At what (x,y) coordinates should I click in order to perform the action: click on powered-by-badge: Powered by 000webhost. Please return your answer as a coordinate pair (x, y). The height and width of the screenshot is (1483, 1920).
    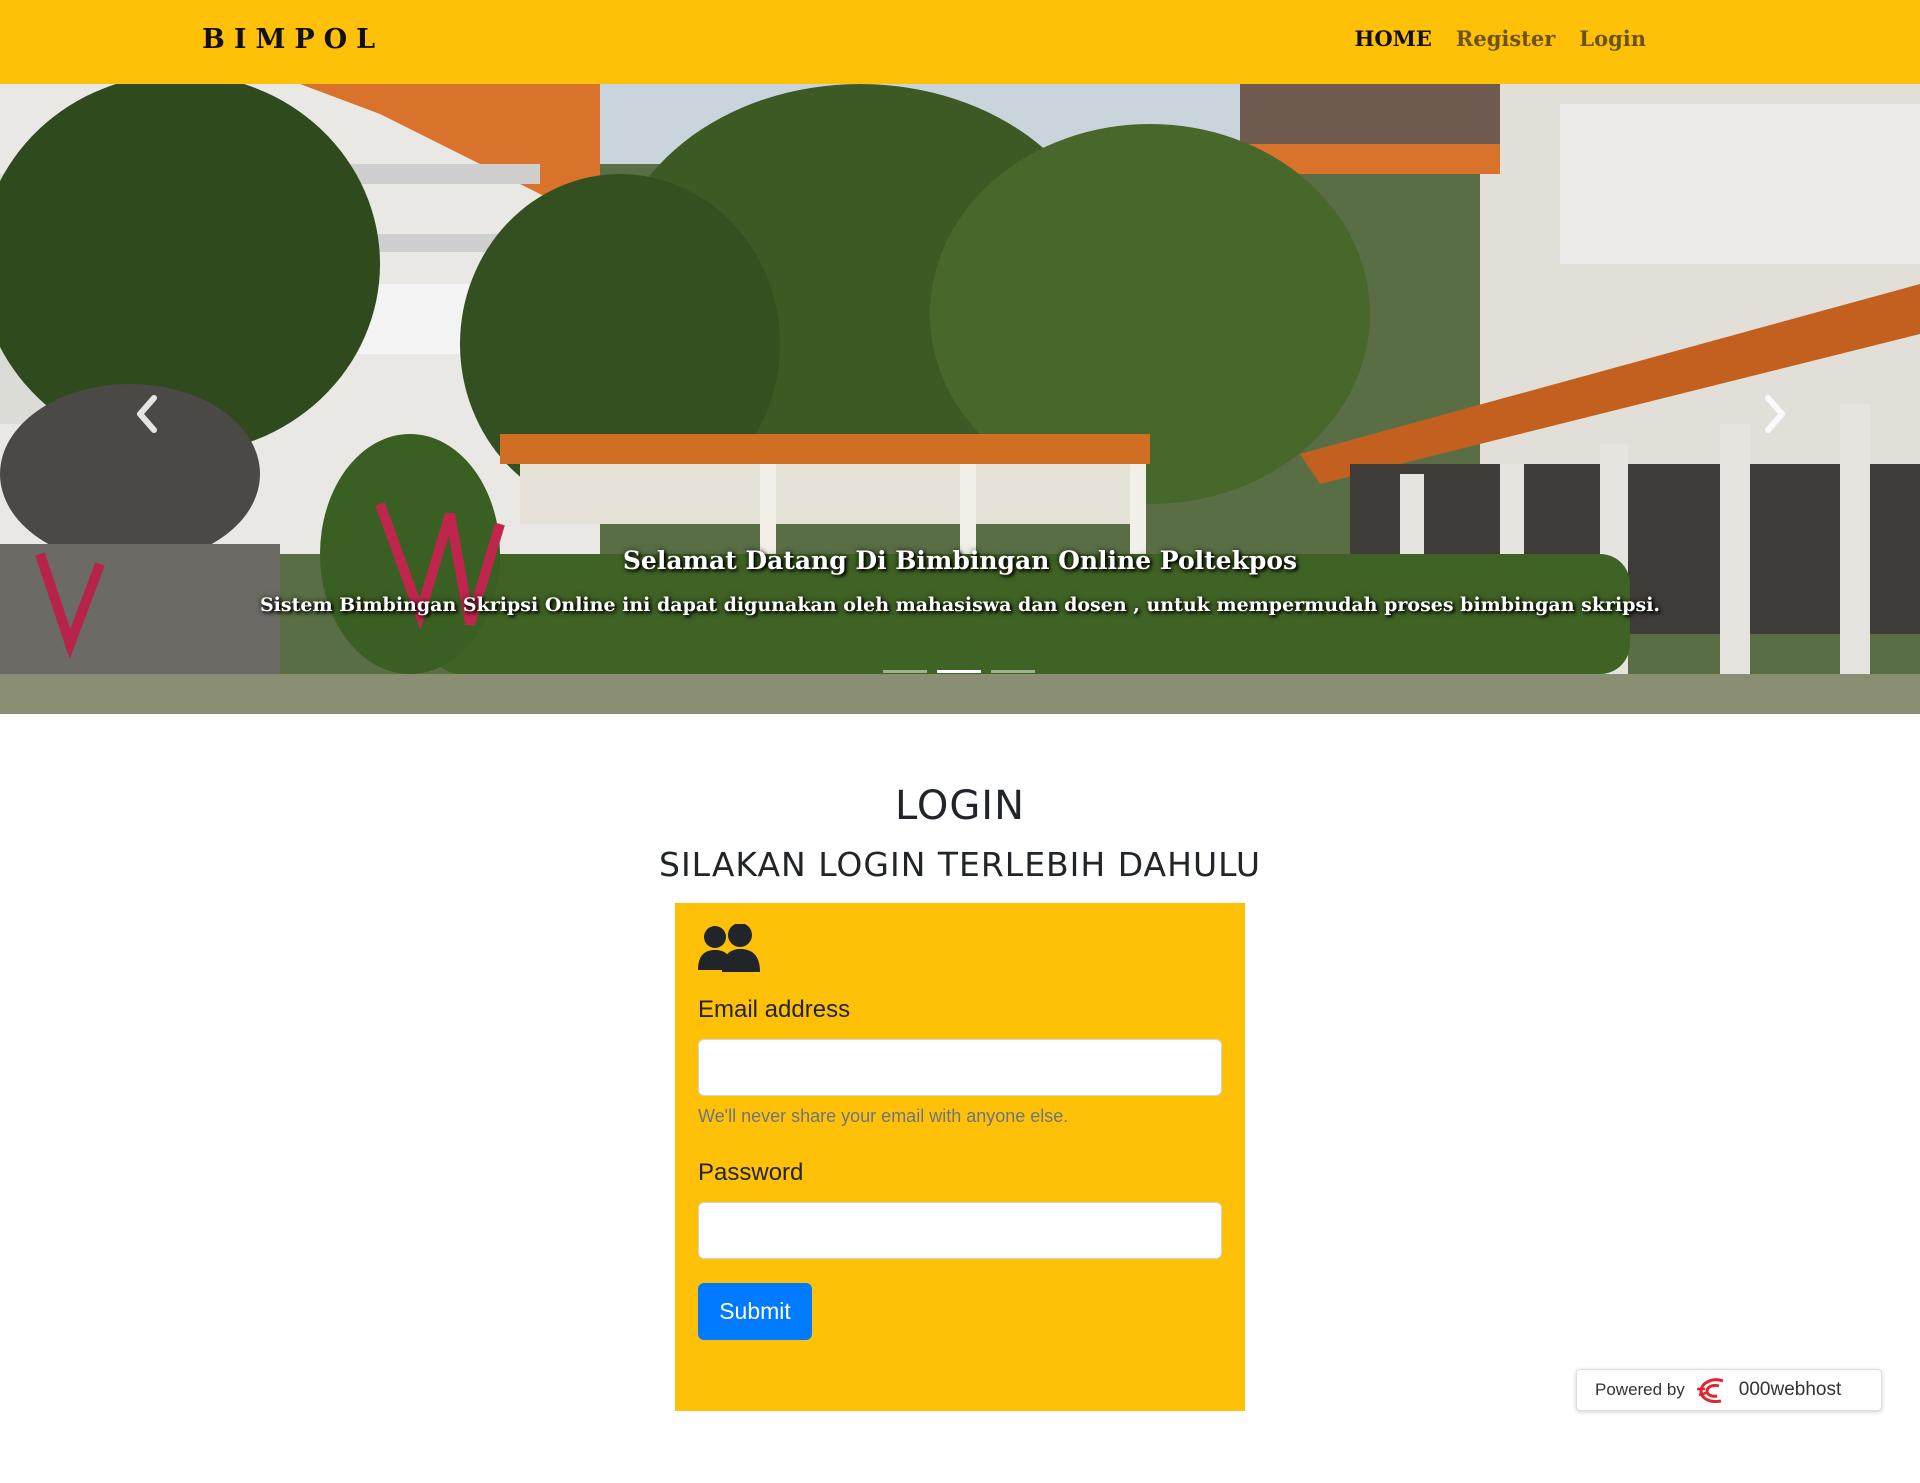
    Looking at the image, I should click on (1729, 1390).